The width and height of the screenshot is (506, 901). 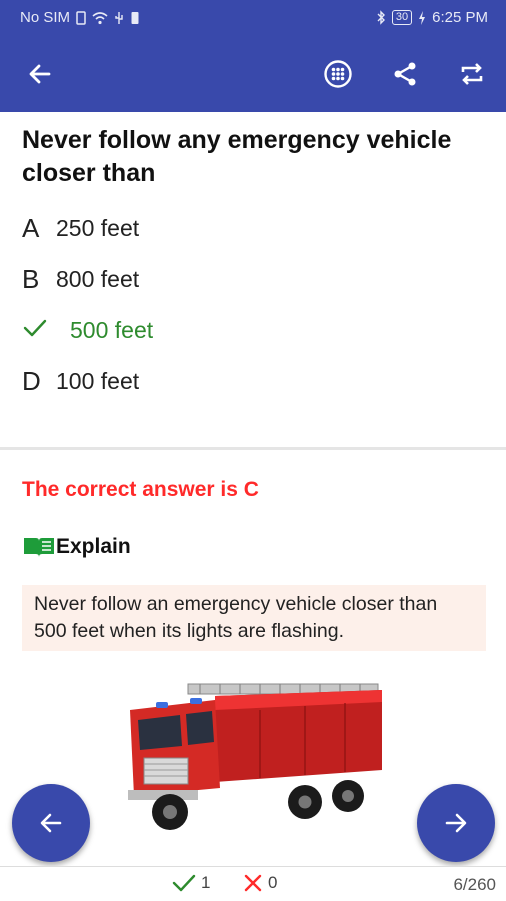 I want to click on repeat-button, so click(x=472, y=74).